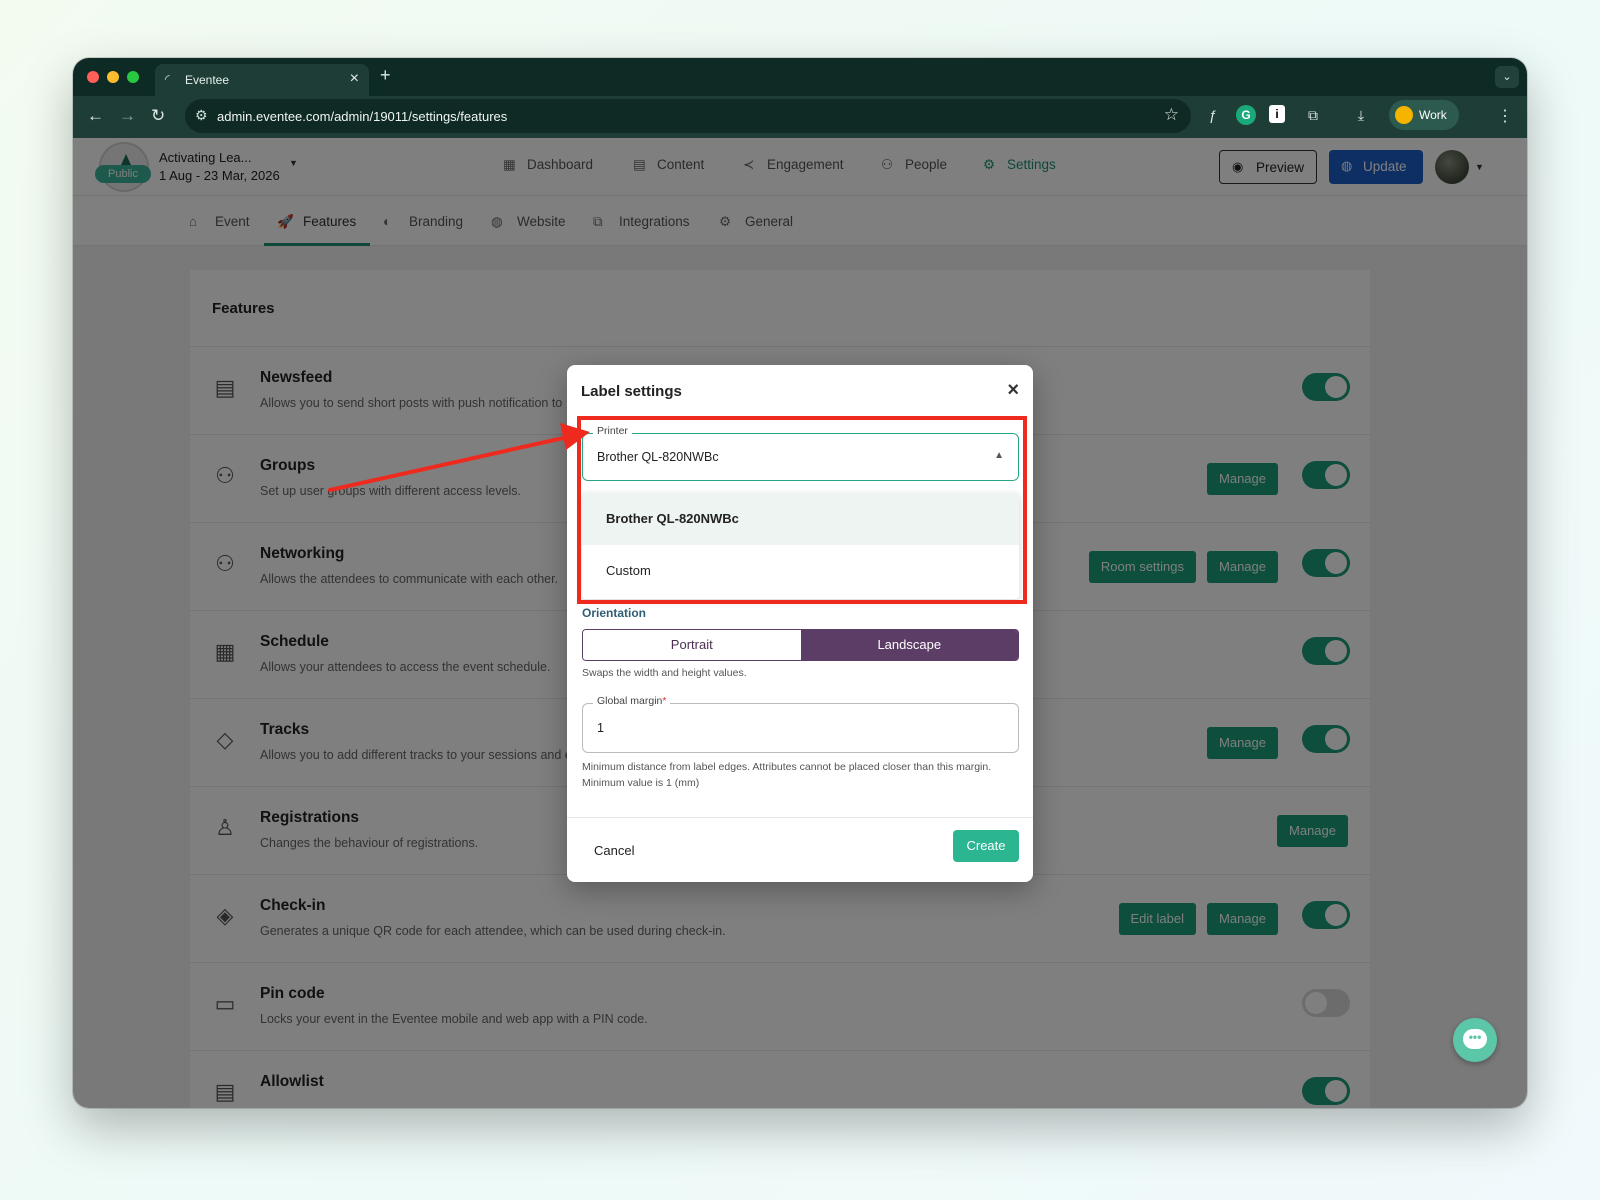  Describe the element at coordinates (664, 673) in the screenshot. I see `orientation-hint: Swaps the width and height values.` at that location.